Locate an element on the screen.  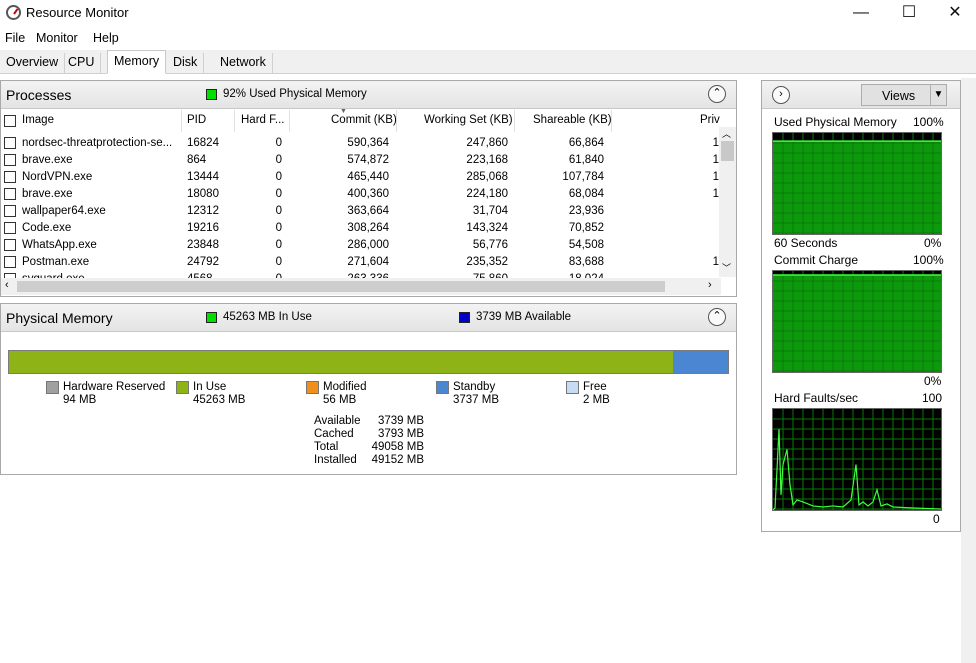
column-image: Image is located at coordinates (38, 120).